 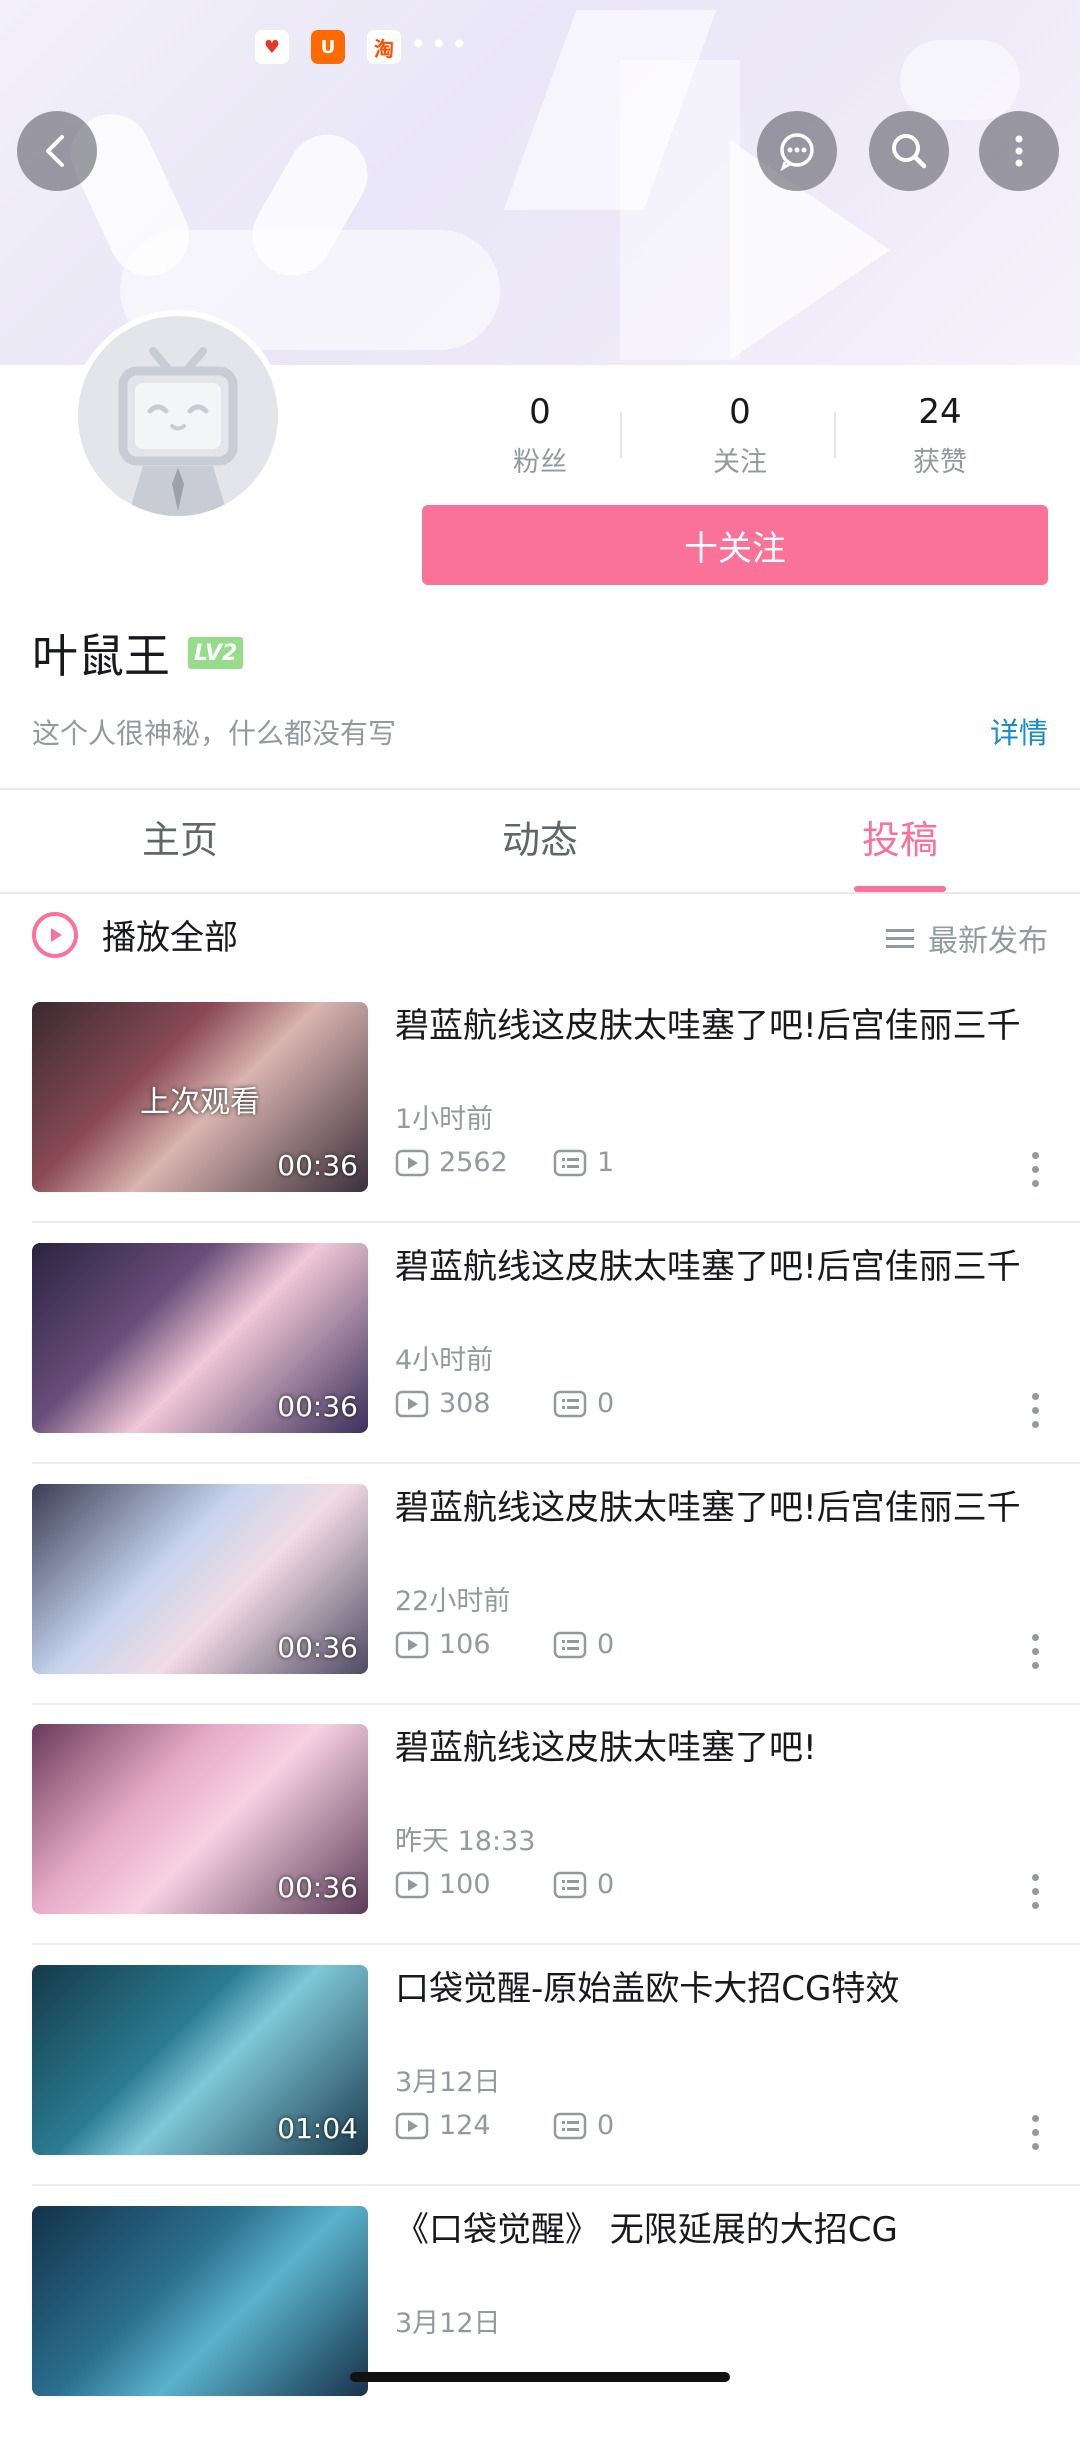 I want to click on username: 叶鼠王, so click(x=101, y=656).